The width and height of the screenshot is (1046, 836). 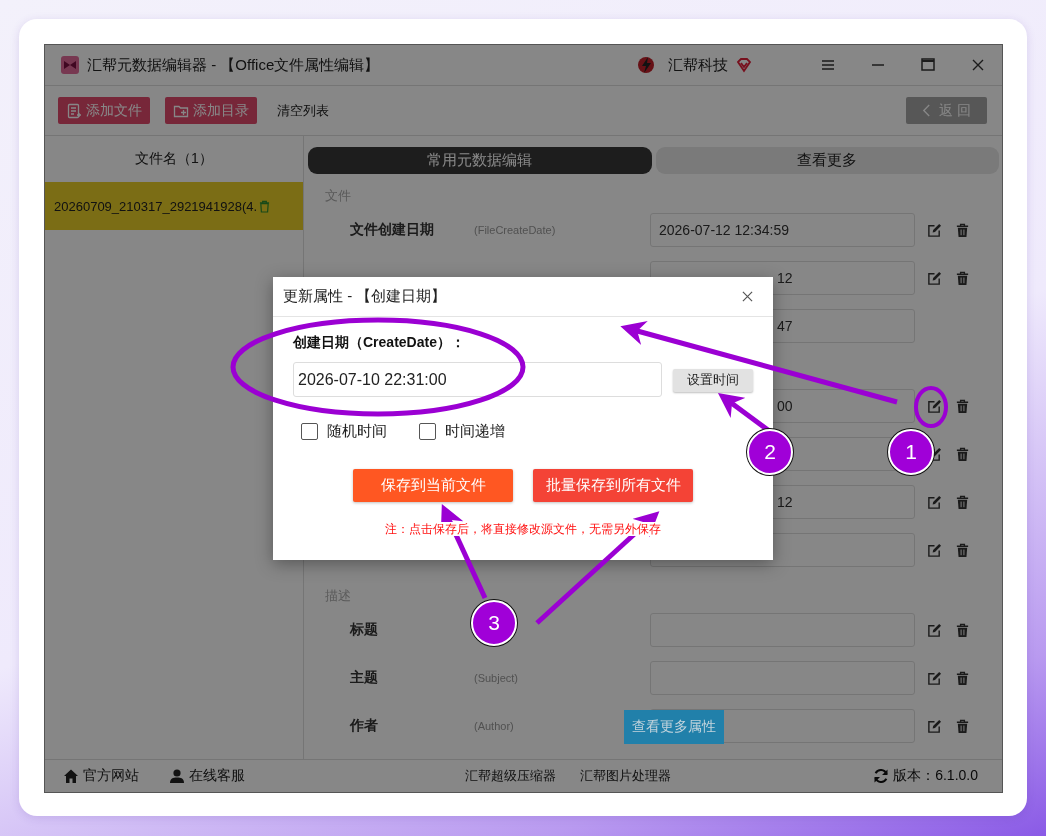 I want to click on save-button: 保存到当前文件, so click(x=433, y=485).